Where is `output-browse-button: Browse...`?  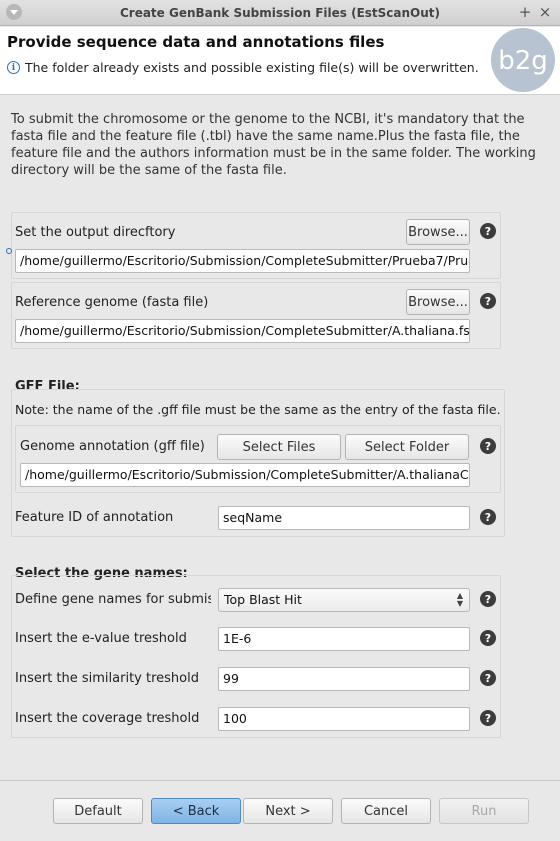 output-browse-button: Browse... is located at coordinates (438, 232).